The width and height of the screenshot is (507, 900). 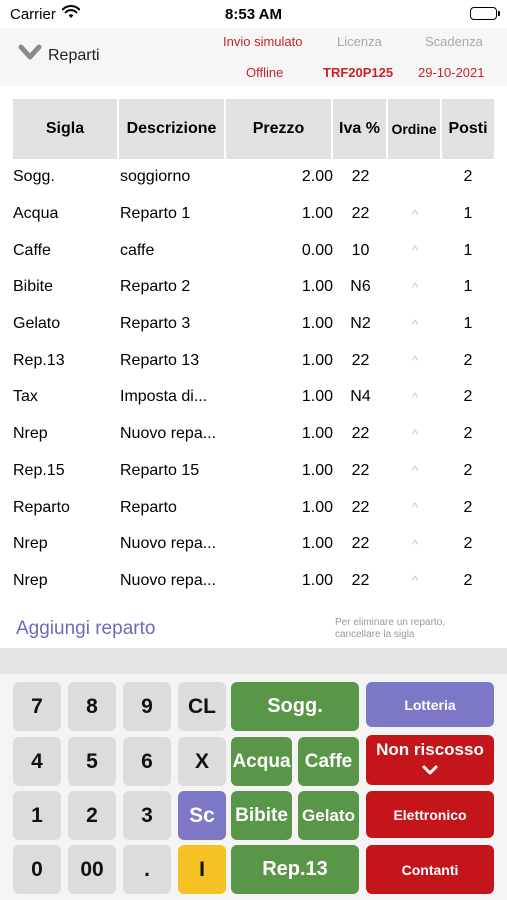 I want to click on cell-sigla: Rep.15, so click(x=39, y=470).